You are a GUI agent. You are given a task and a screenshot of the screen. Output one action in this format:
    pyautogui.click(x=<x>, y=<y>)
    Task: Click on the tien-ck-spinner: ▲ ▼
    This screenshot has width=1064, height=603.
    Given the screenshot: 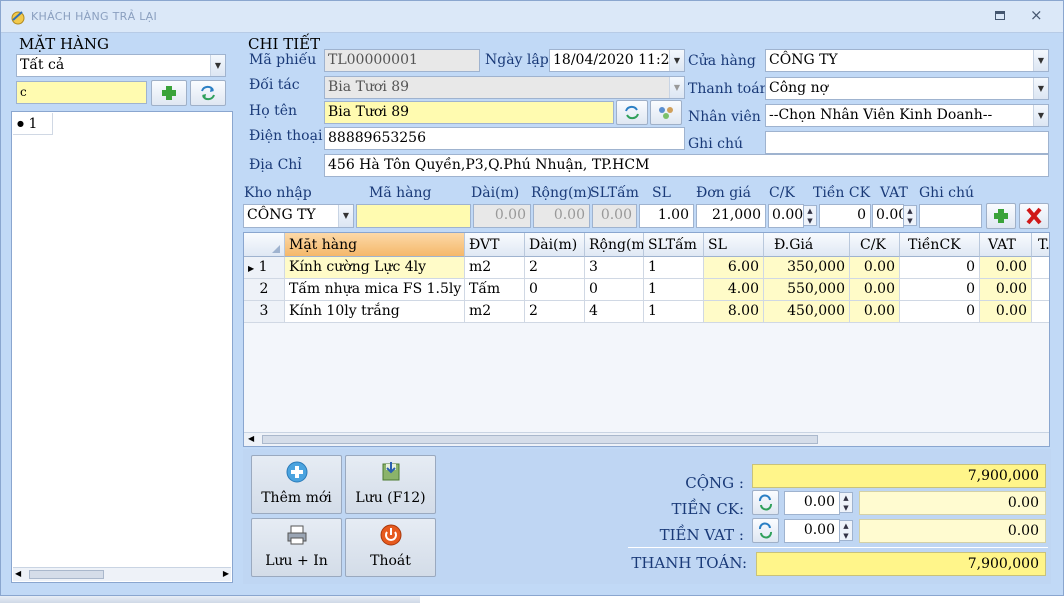 What is the action you would take?
    pyautogui.click(x=846, y=502)
    